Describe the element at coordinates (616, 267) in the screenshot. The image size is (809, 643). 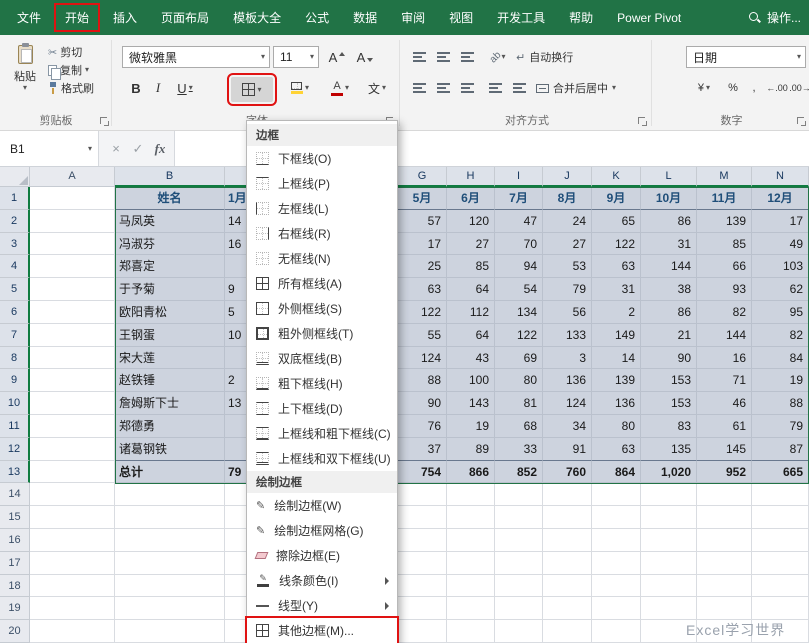
I see `cell-K4: 63` at that location.